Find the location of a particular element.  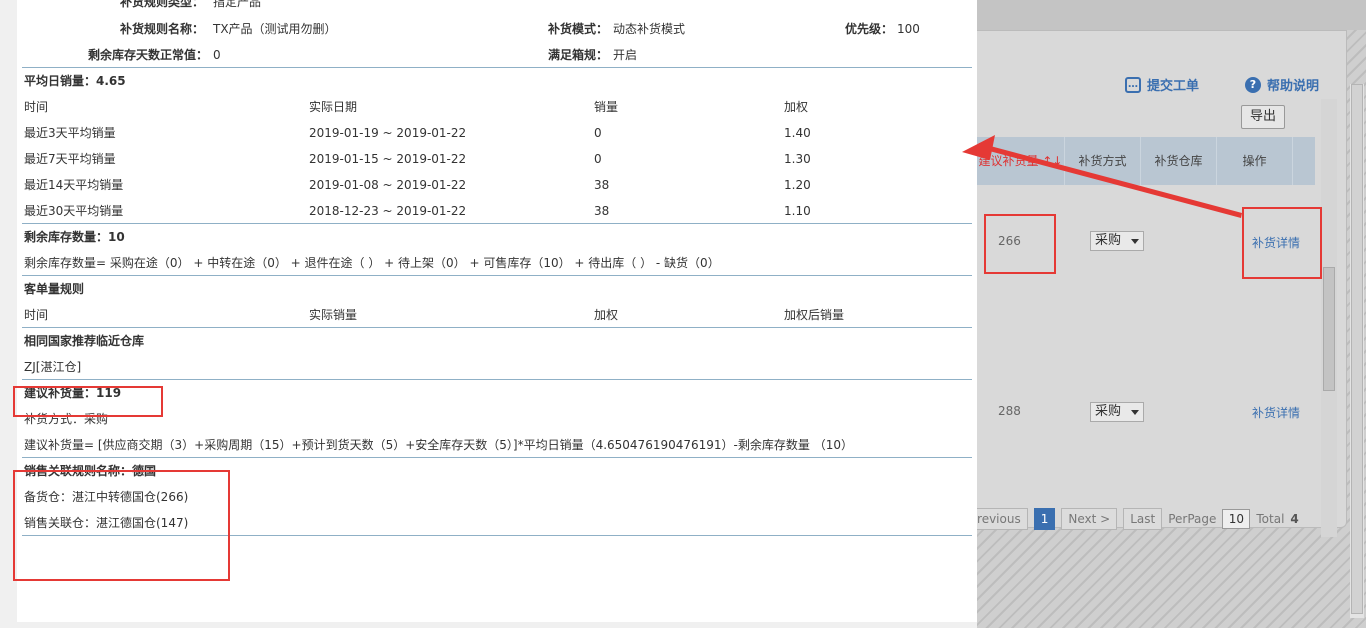

grid-scrollbar is located at coordinates (1329, 318).